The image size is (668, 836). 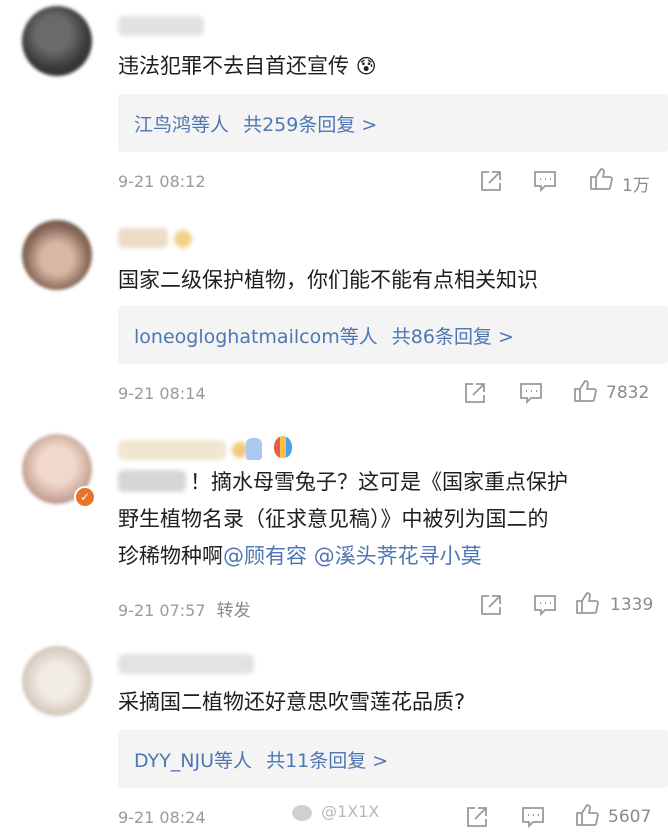 What do you see at coordinates (85, 497) in the screenshot?
I see `verified-badge-icon: ✓` at bounding box center [85, 497].